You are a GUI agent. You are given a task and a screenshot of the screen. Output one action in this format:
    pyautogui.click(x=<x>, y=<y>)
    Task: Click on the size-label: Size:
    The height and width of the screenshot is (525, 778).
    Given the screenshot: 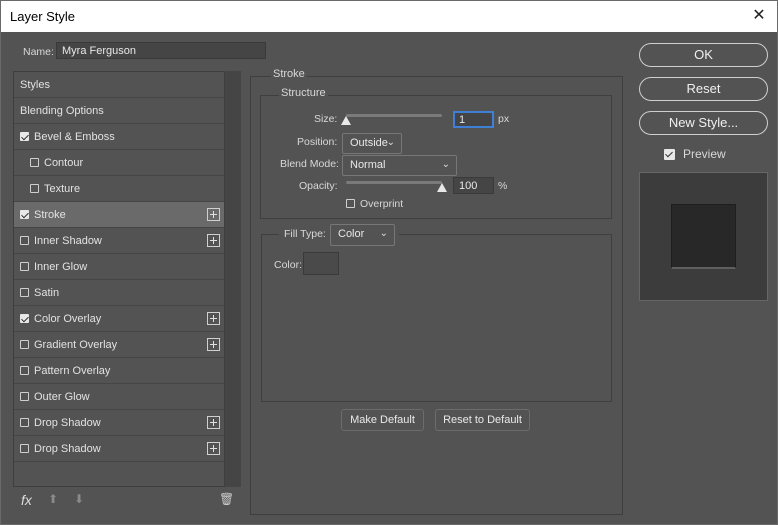 What is the action you would take?
    pyautogui.click(x=326, y=119)
    